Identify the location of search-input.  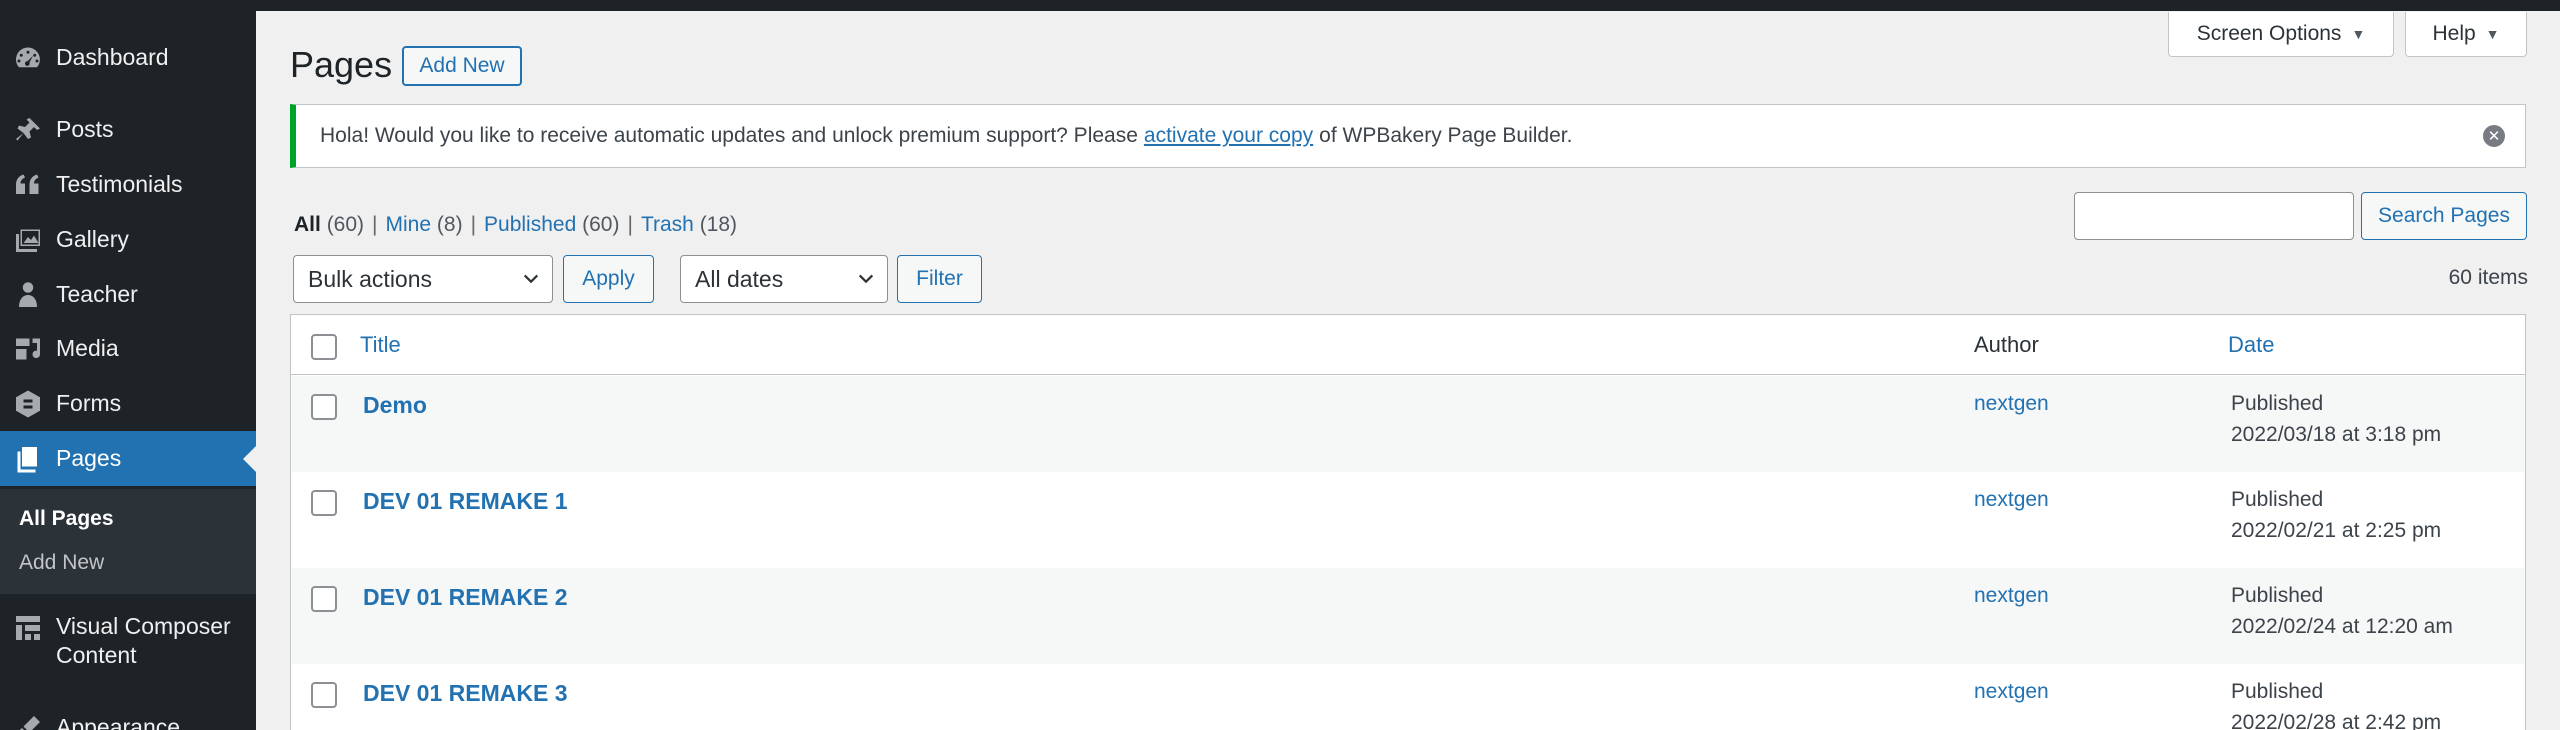
(2214, 216).